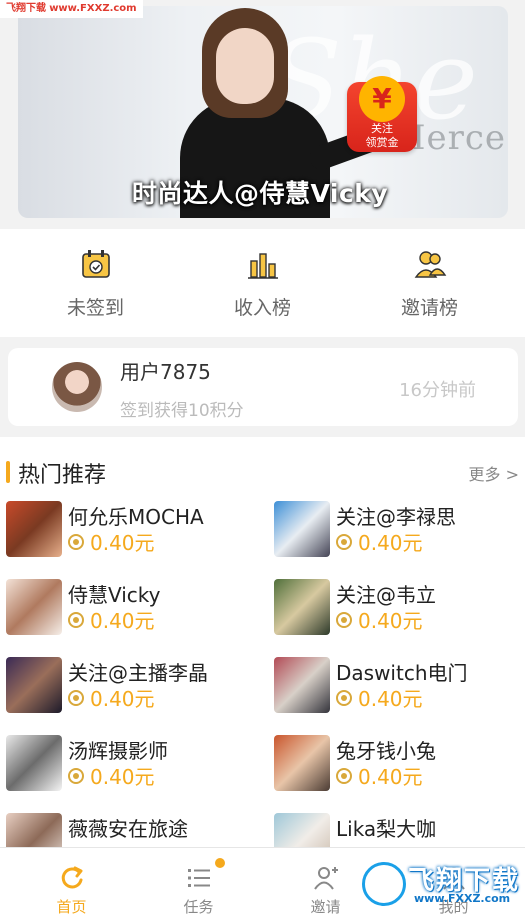 This screenshot has height=921, width=525. Describe the element at coordinates (386, 751) in the screenshot. I see `item-name: 兔牙钱小兔` at that location.